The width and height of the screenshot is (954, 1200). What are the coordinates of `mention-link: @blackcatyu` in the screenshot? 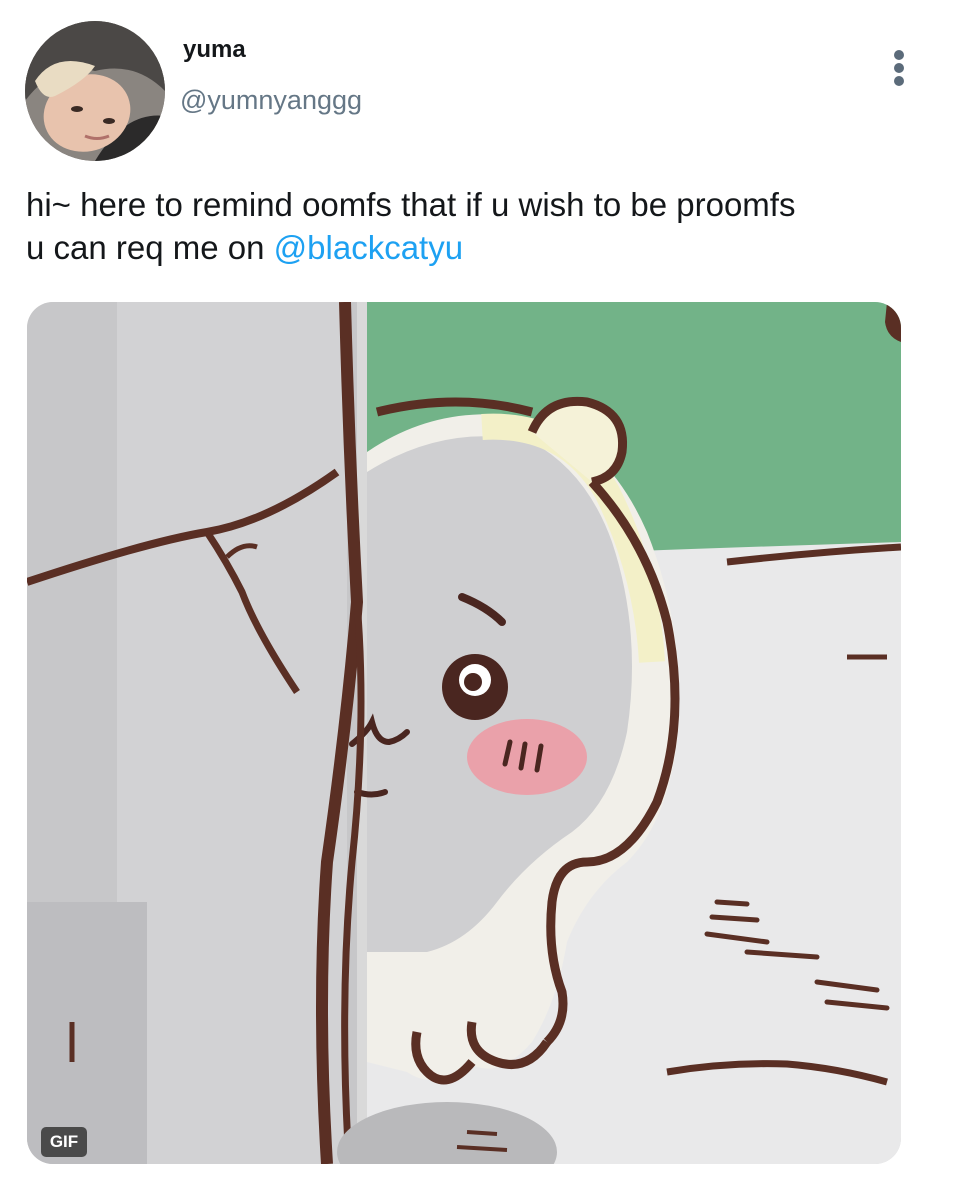 It's located at (368, 247).